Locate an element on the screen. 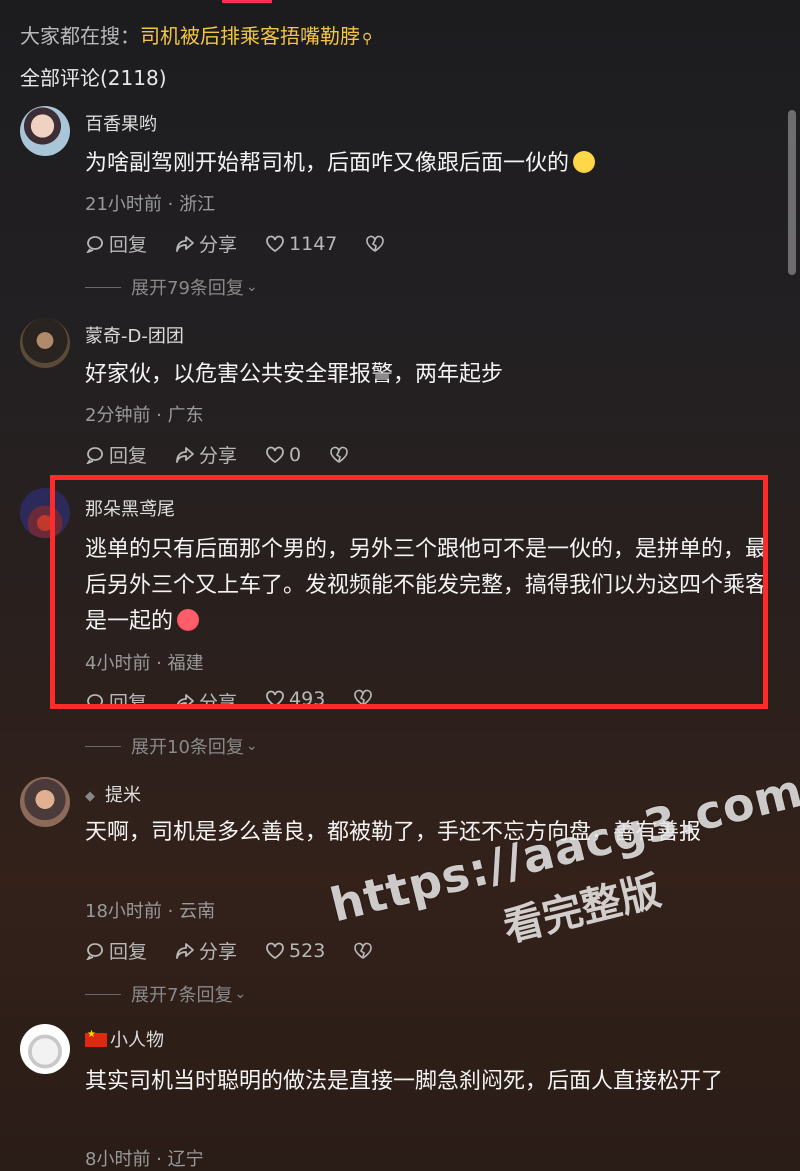 This screenshot has height=1171, width=800. search-icon: ⚲ is located at coordinates (367, 39).